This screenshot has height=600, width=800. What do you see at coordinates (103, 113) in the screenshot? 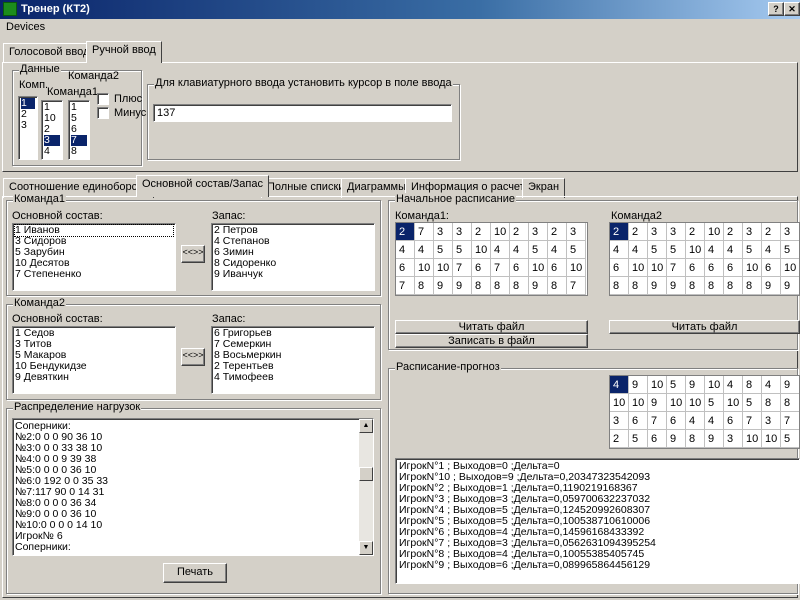
I see `minus-checkbox` at bounding box center [103, 113].